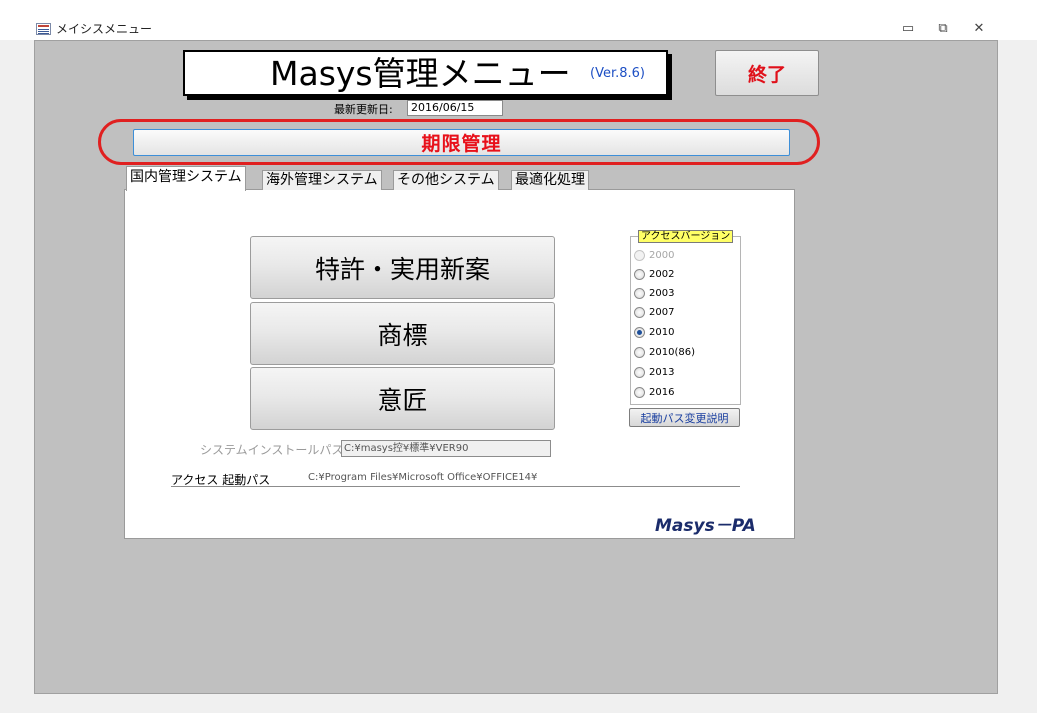 Image resolution: width=1037 pixels, height=713 pixels. What do you see at coordinates (455, 486) in the screenshot?
I see `launch-path-underline` at bounding box center [455, 486].